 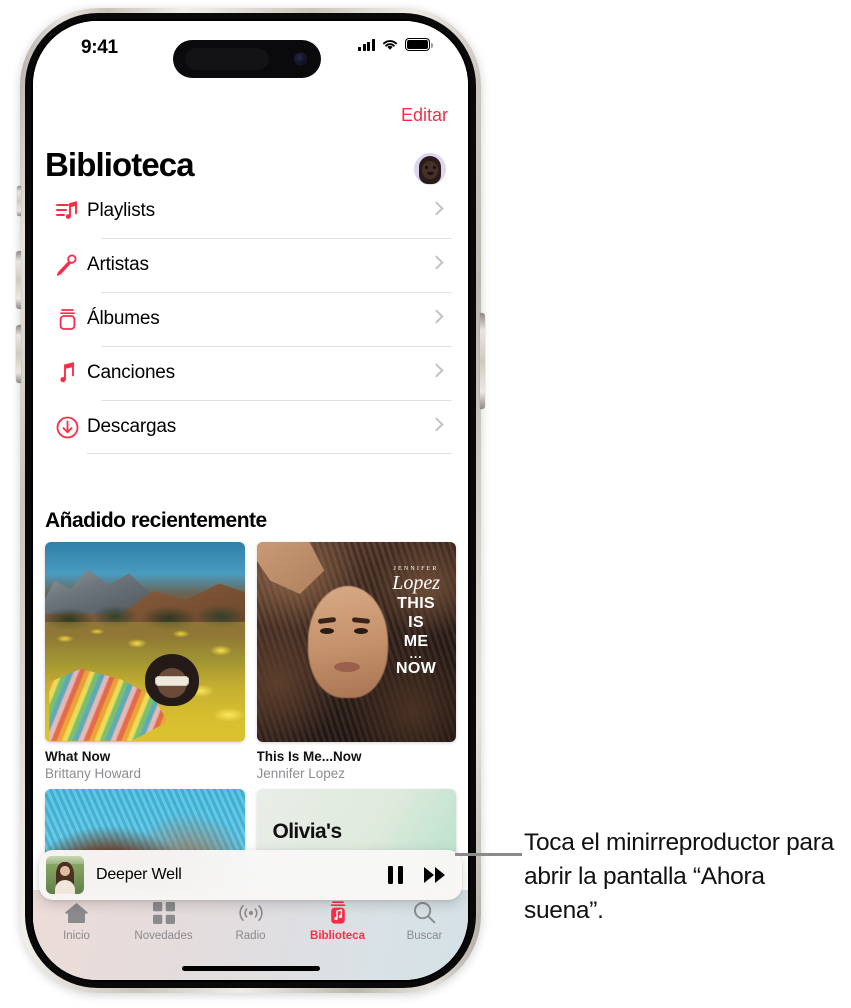 I want to click on tab-bar: Inicio Novedades Radio Biblioteca Buscar, so click(x=250, y=935).